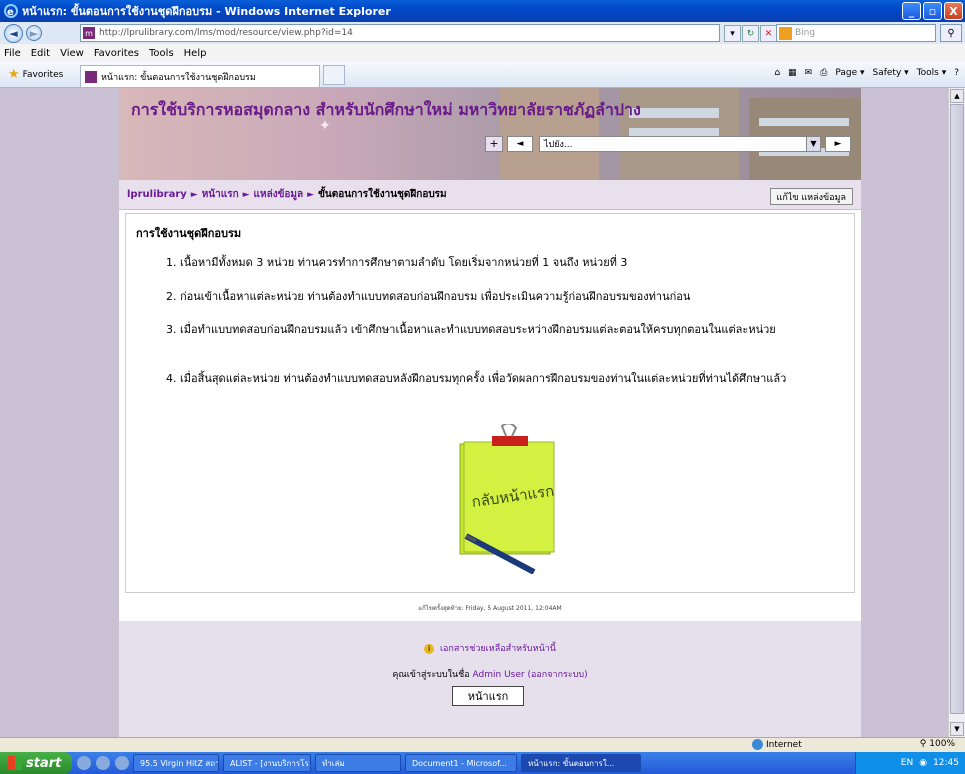 This screenshot has height=774, width=965. I want to click on home-icon: ⌂, so click(777, 73).